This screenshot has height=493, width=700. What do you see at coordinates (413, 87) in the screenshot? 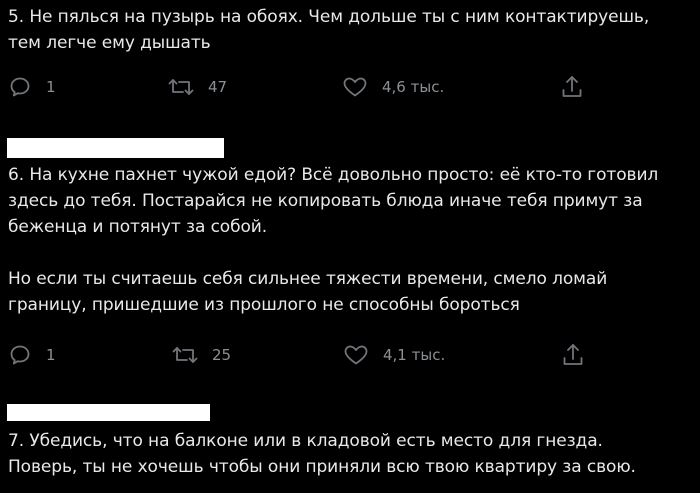
I see `like-count: 4,6 тыс.` at bounding box center [413, 87].